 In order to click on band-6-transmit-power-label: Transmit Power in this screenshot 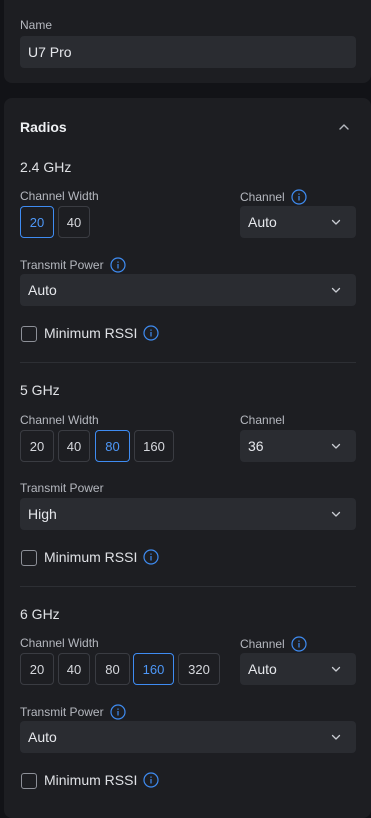, I will do `click(62, 712)`.